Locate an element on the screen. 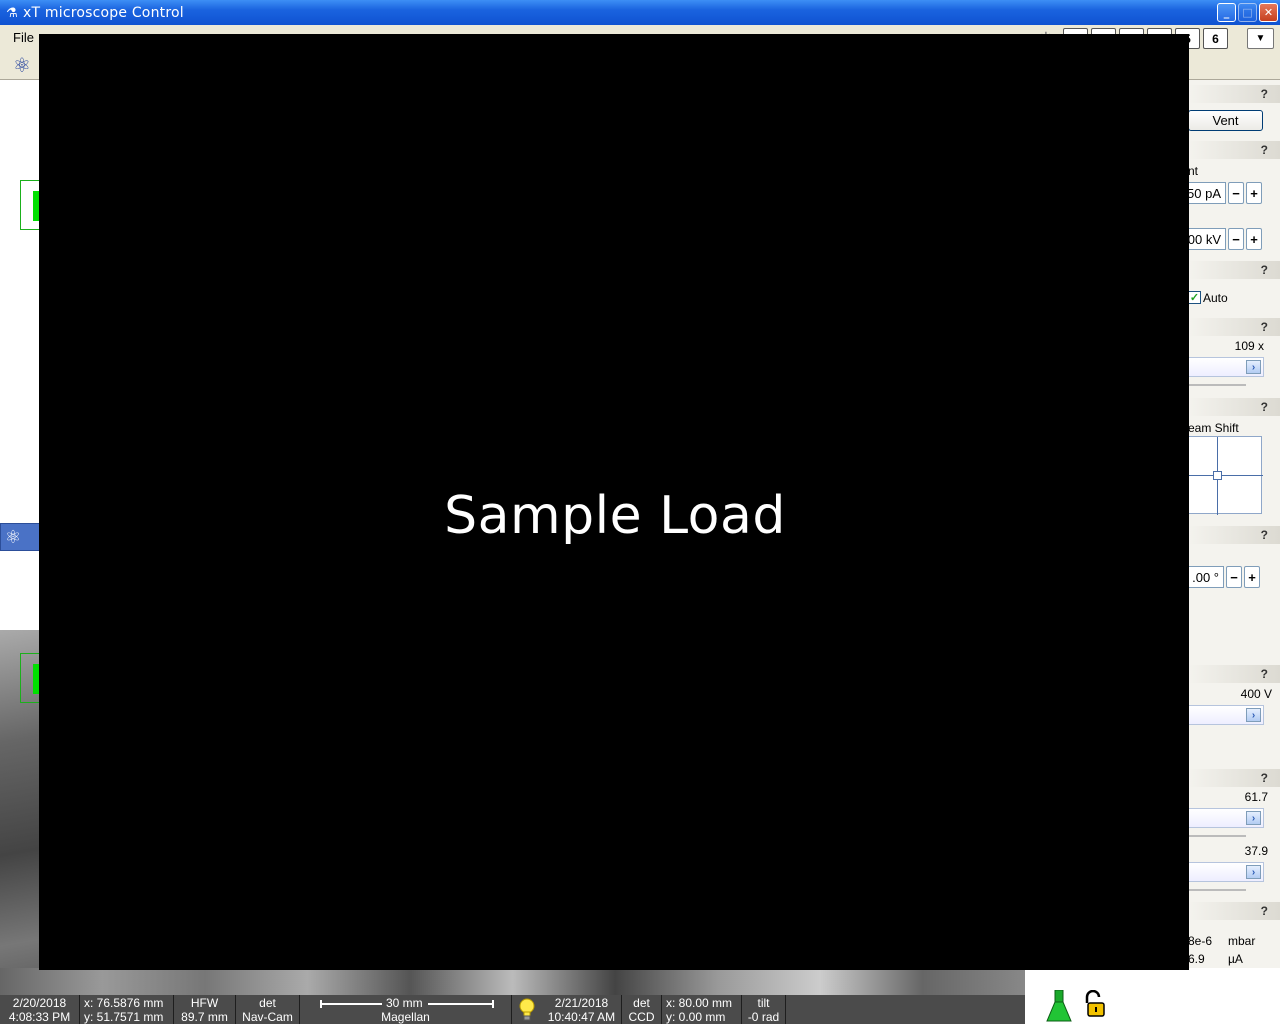 This screenshot has height=1024, width=1280. navcam-image-strip is located at coordinates (512, 982).